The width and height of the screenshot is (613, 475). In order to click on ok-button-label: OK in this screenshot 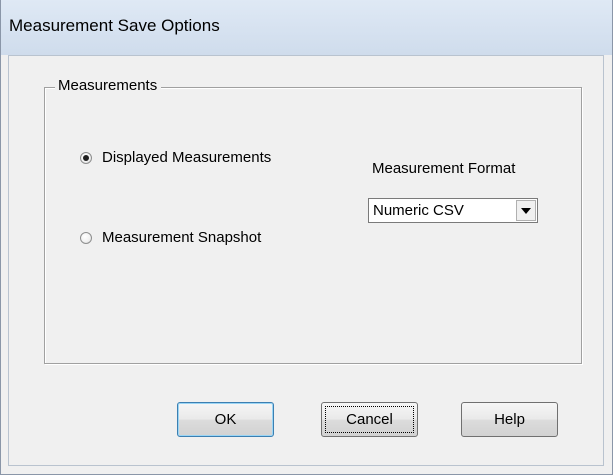, I will do `click(225, 419)`.